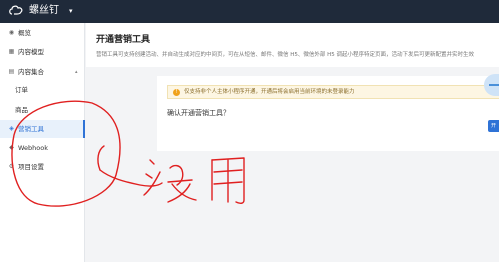  What do you see at coordinates (269, 92) in the screenshot?
I see `notice-text: 仅支持非个人主体小程序开通，开通后将会启用当前环境的未登录能力` at bounding box center [269, 92].